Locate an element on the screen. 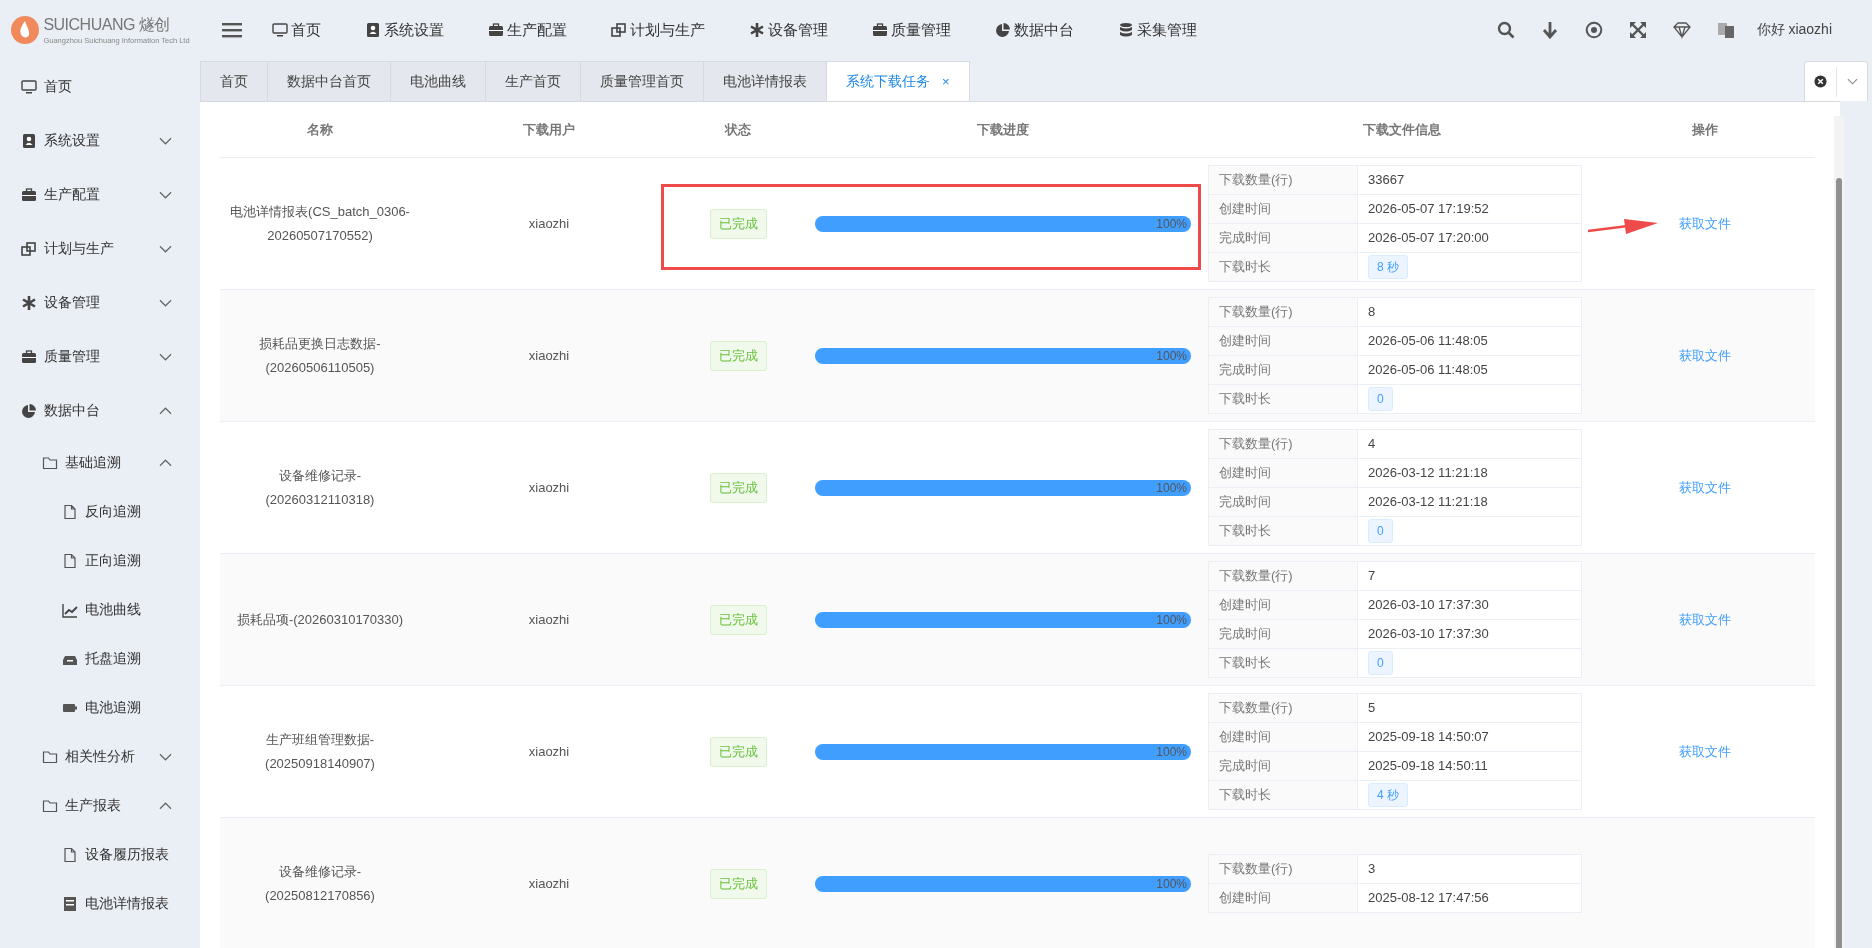 This screenshot has height=948, width=1872. page-tab: 首页 is located at coordinates (234, 81).